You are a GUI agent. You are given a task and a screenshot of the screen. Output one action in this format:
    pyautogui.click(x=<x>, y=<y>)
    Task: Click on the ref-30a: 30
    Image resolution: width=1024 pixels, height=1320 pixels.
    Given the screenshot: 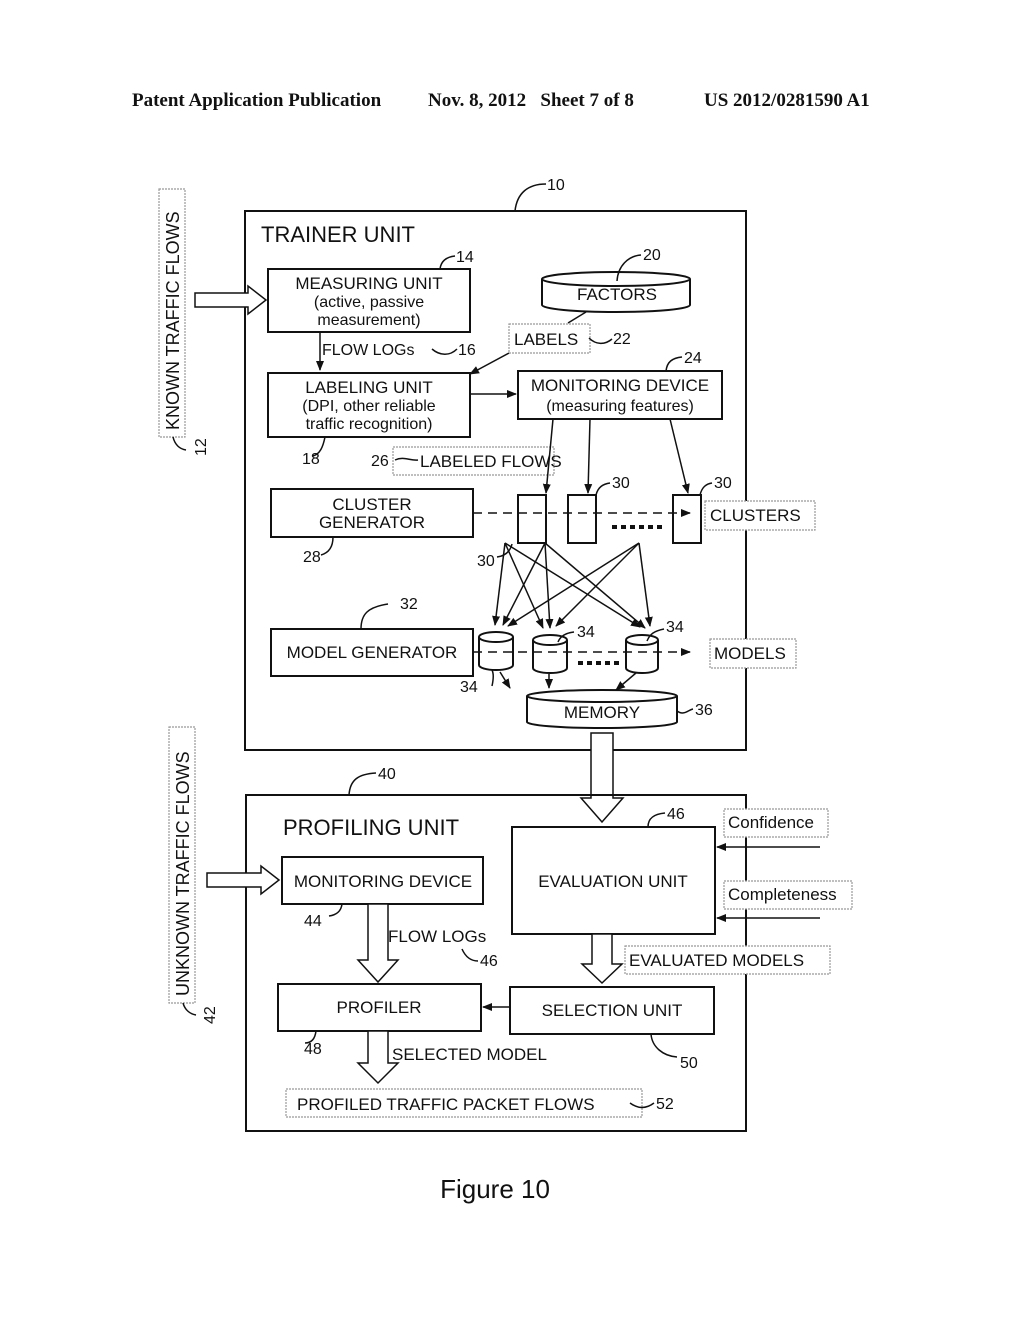 What is the action you would take?
    pyautogui.click(x=621, y=483)
    